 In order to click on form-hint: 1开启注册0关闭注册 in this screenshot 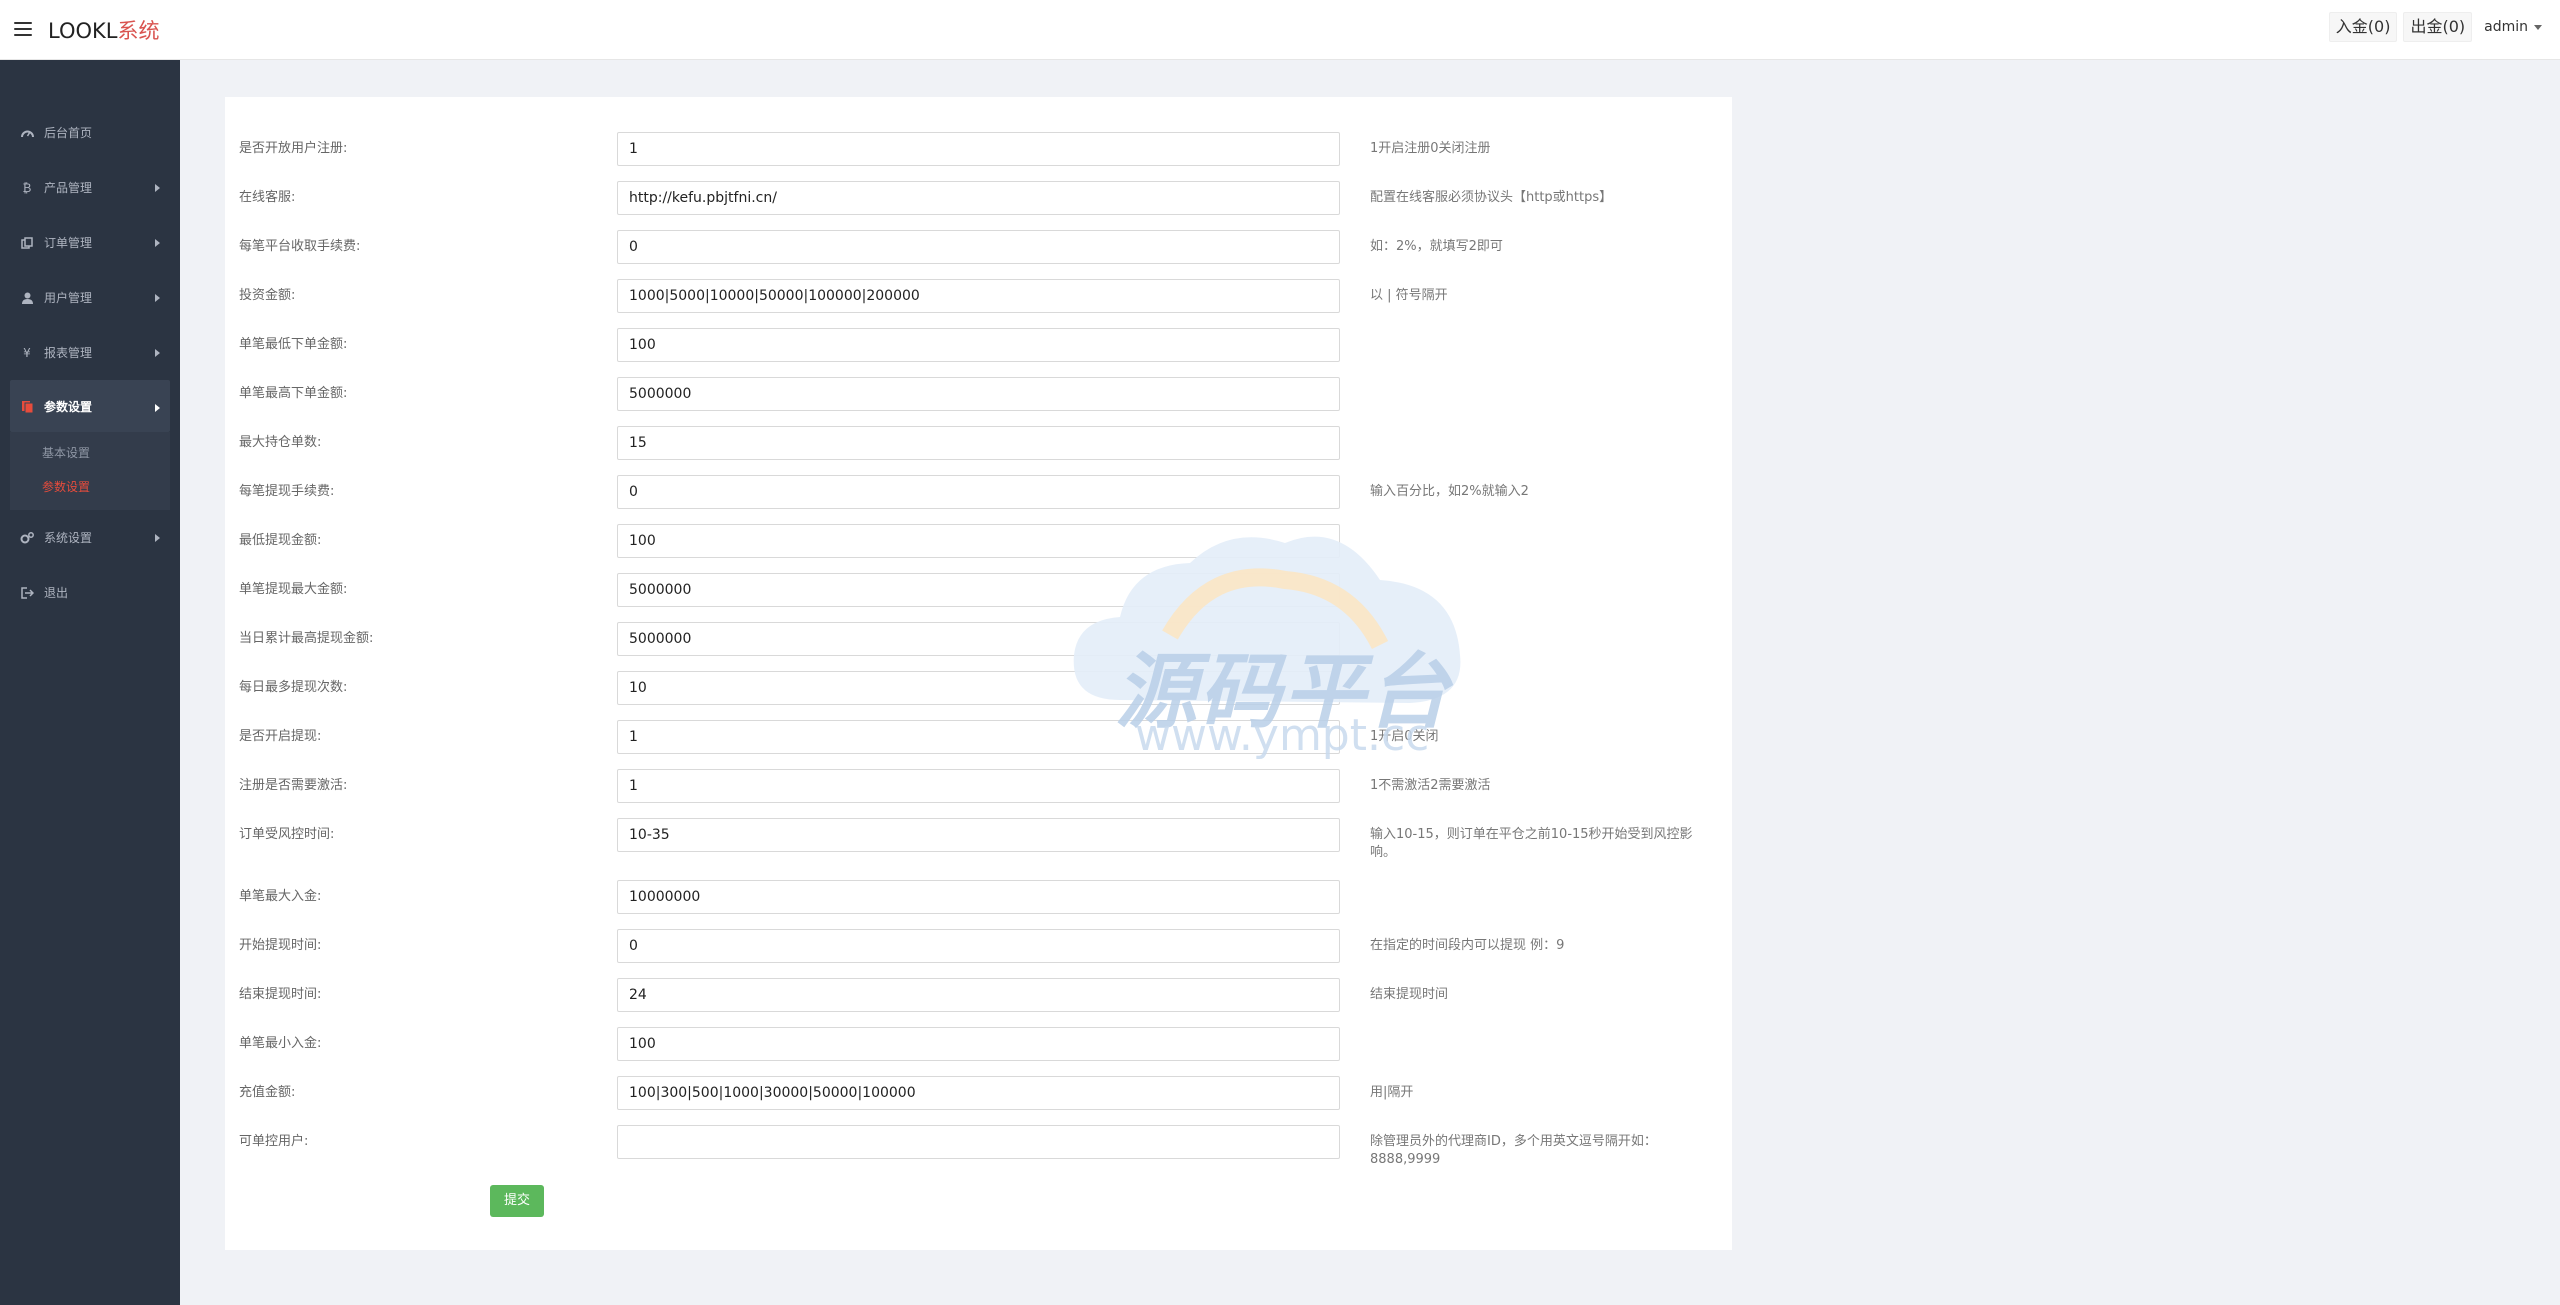, I will do `click(1430, 148)`.